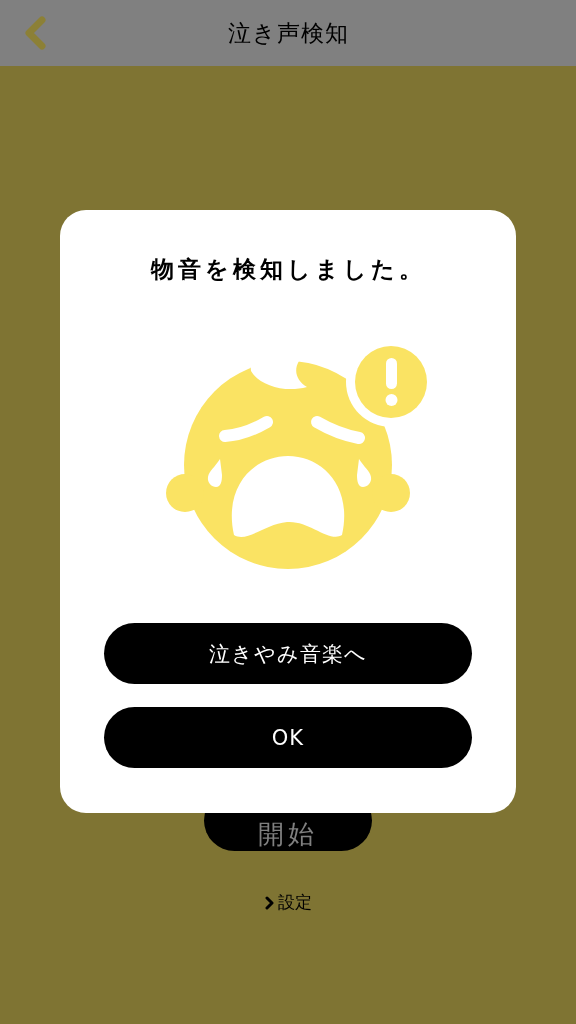 Image resolution: width=576 pixels, height=1024 pixels. I want to click on screen-title: 泣き声検知, so click(288, 33).